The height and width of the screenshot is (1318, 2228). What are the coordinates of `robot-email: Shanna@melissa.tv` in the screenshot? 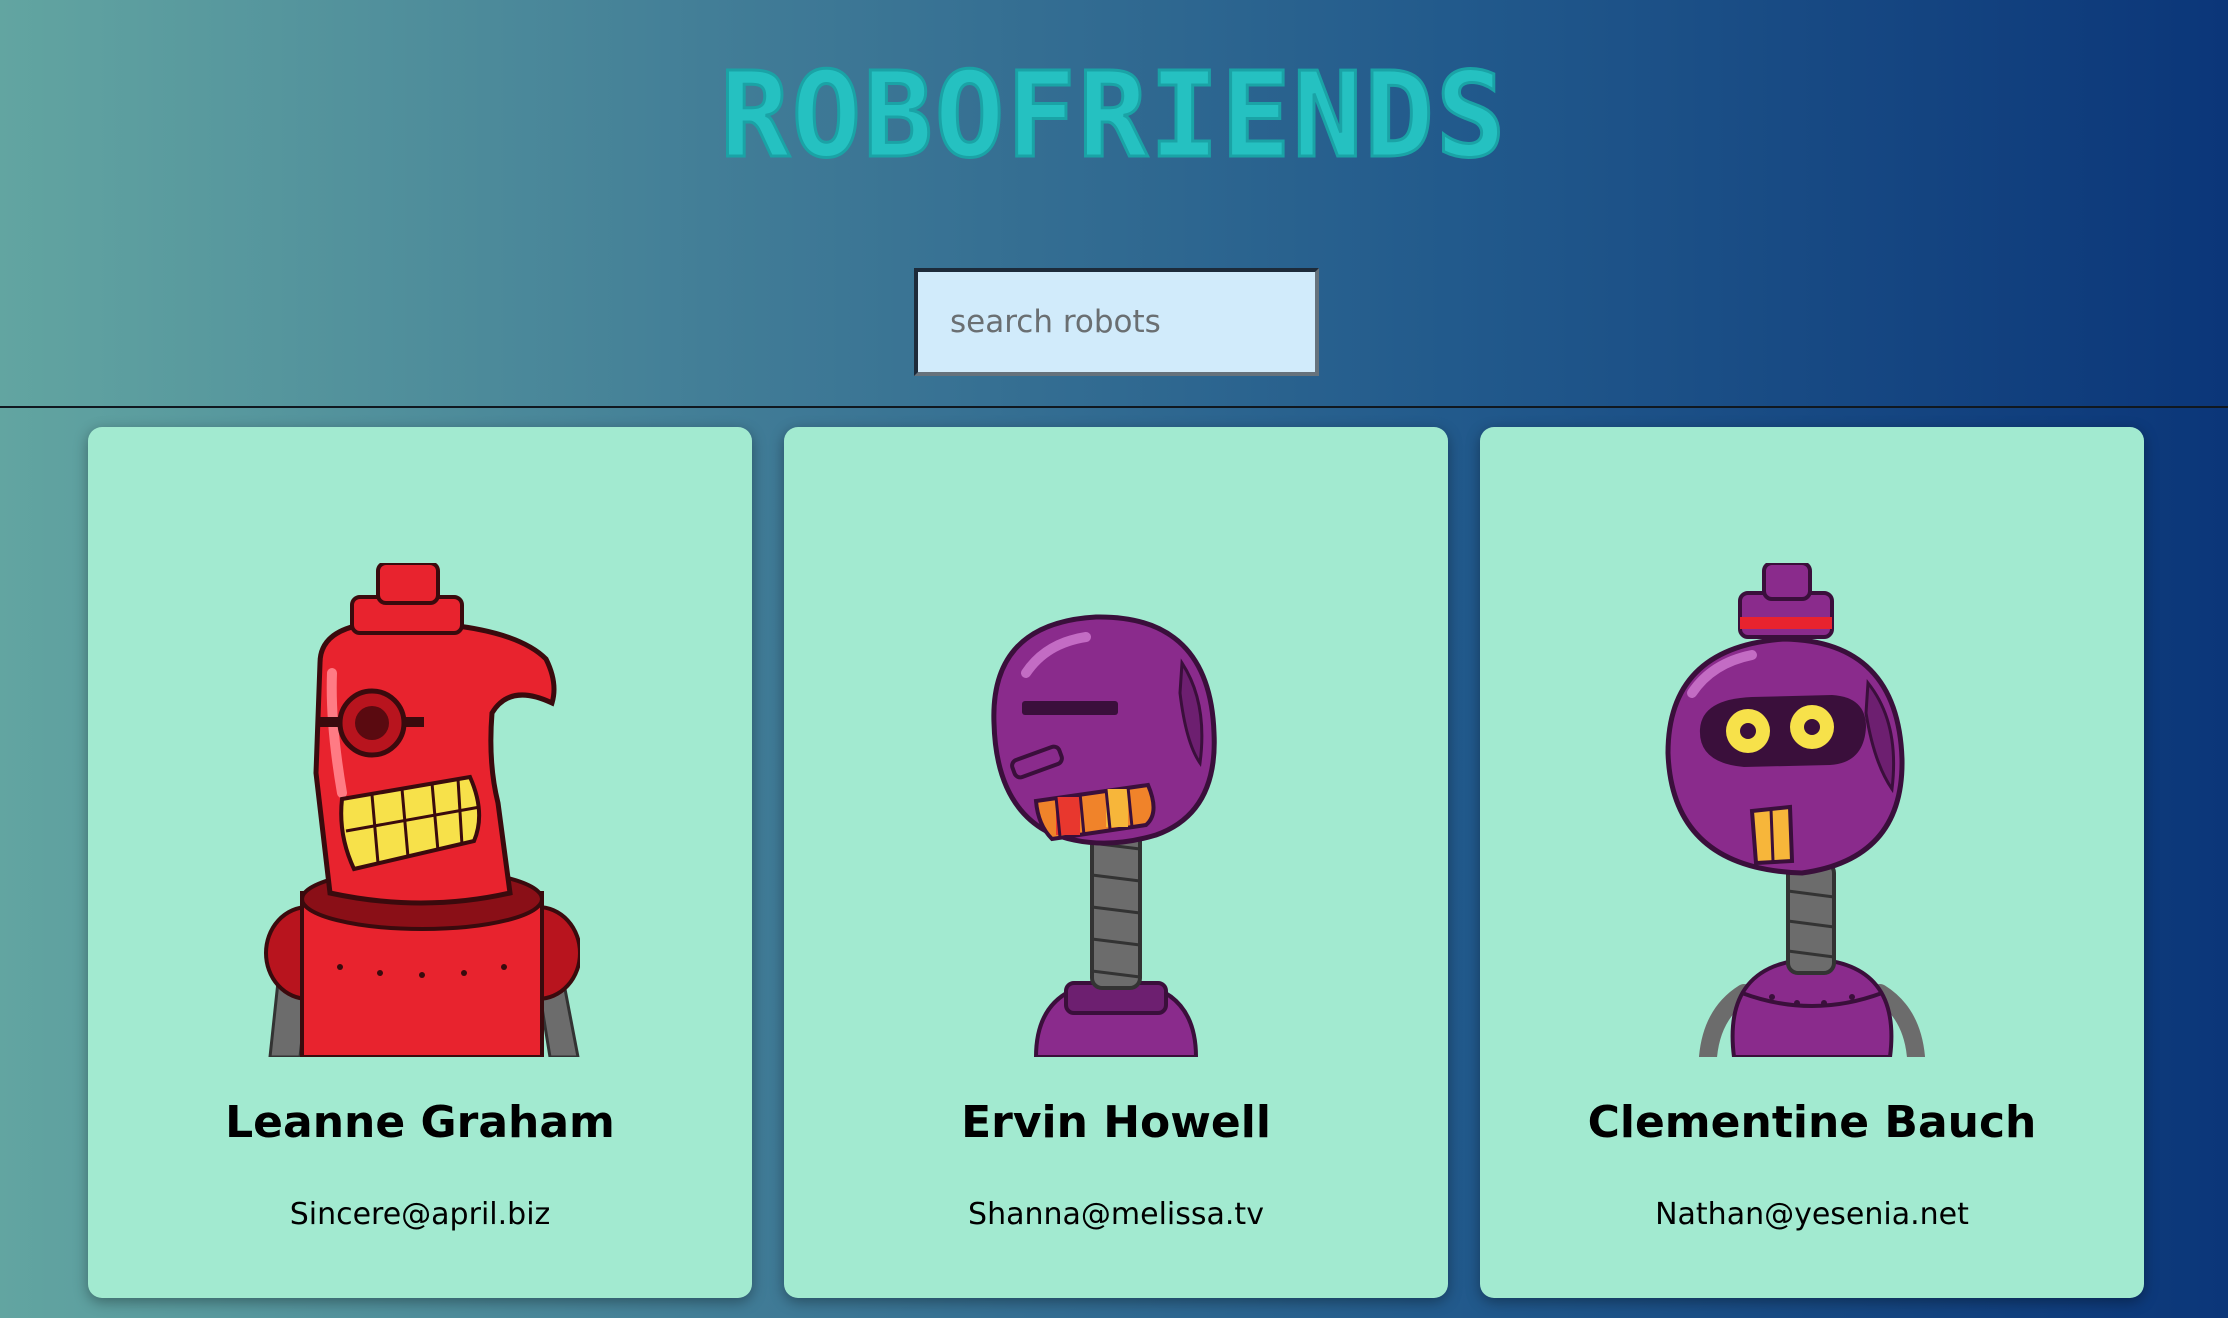 It's located at (1116, 1214).